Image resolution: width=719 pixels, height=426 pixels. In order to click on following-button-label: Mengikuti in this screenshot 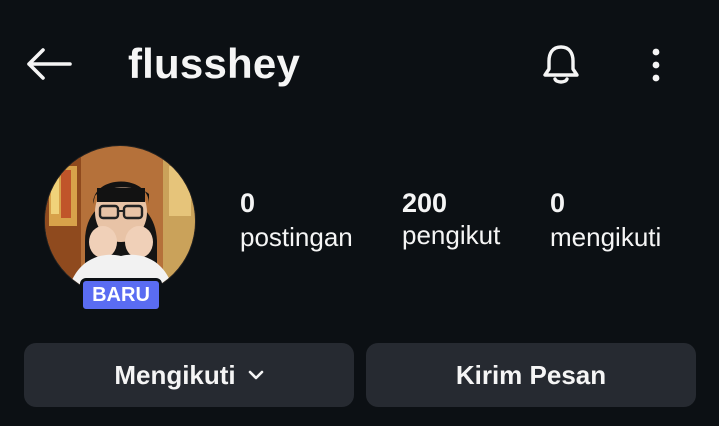, I will do `click(175, 374)`.